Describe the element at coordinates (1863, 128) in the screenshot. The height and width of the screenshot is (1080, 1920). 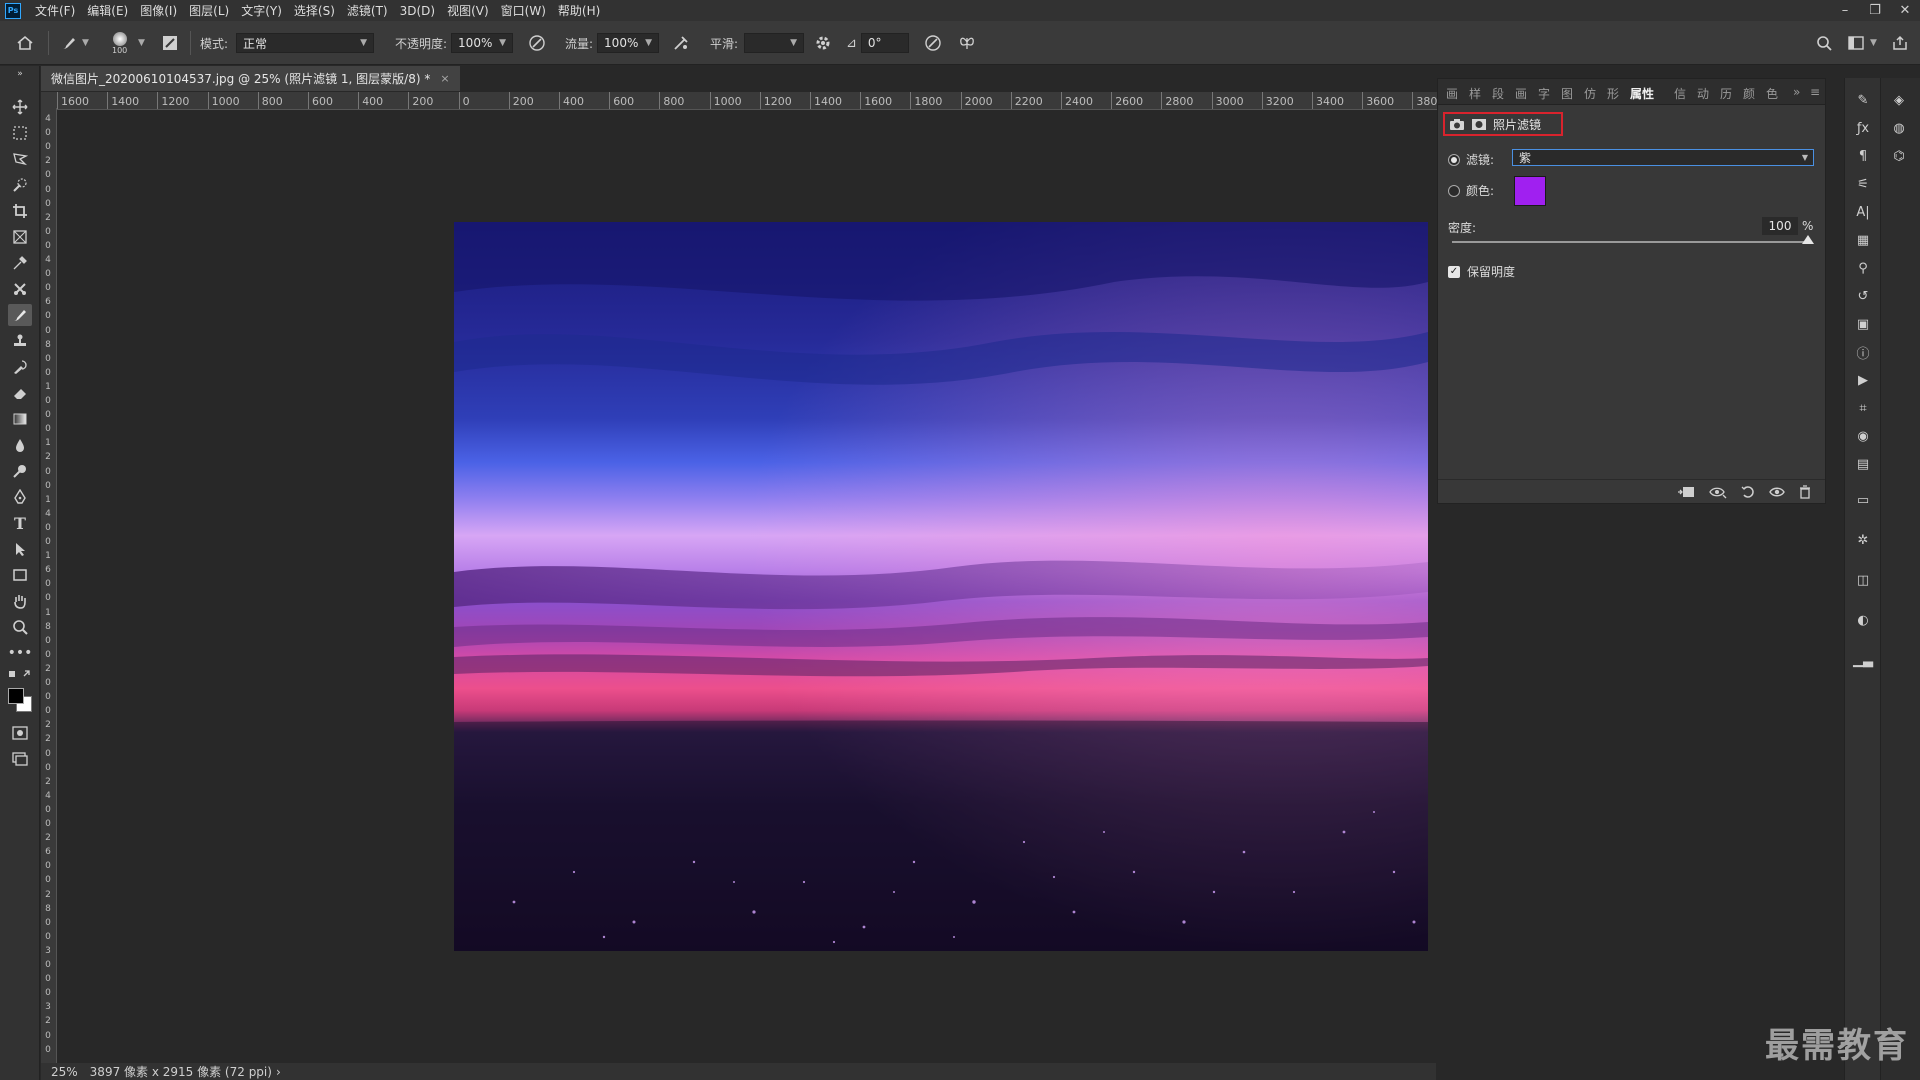
I see `brushes-panel-icon: ƒx` at that location.